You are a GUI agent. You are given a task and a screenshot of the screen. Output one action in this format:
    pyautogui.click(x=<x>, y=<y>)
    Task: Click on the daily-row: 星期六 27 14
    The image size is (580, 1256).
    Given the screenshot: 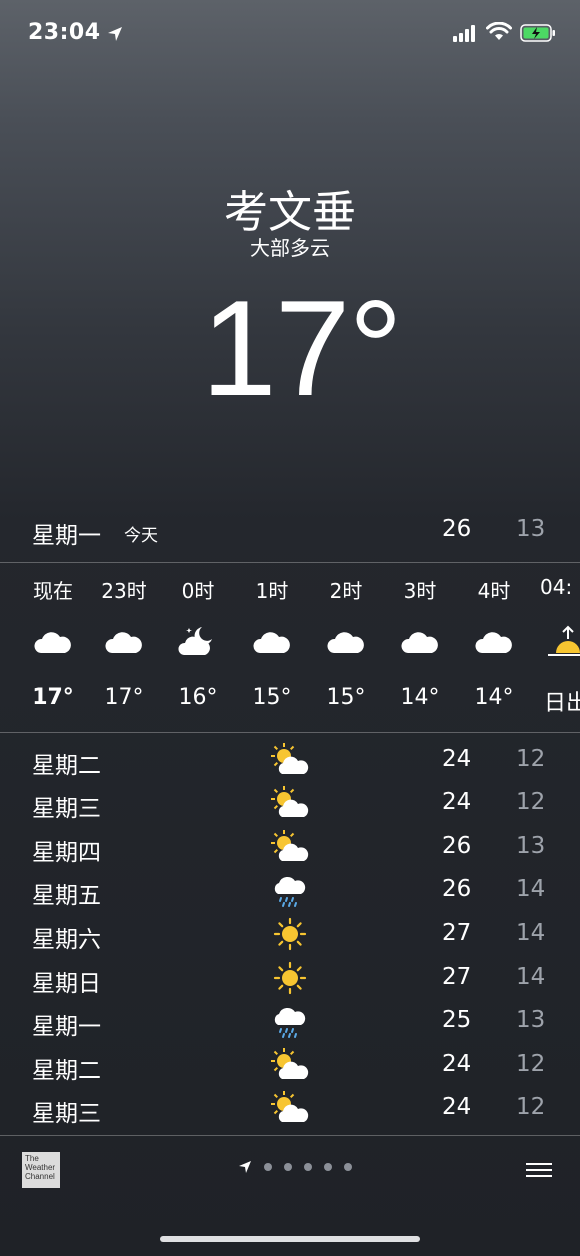 What is the action you would take?
    pyautogui.click(x=290, y=936)
    